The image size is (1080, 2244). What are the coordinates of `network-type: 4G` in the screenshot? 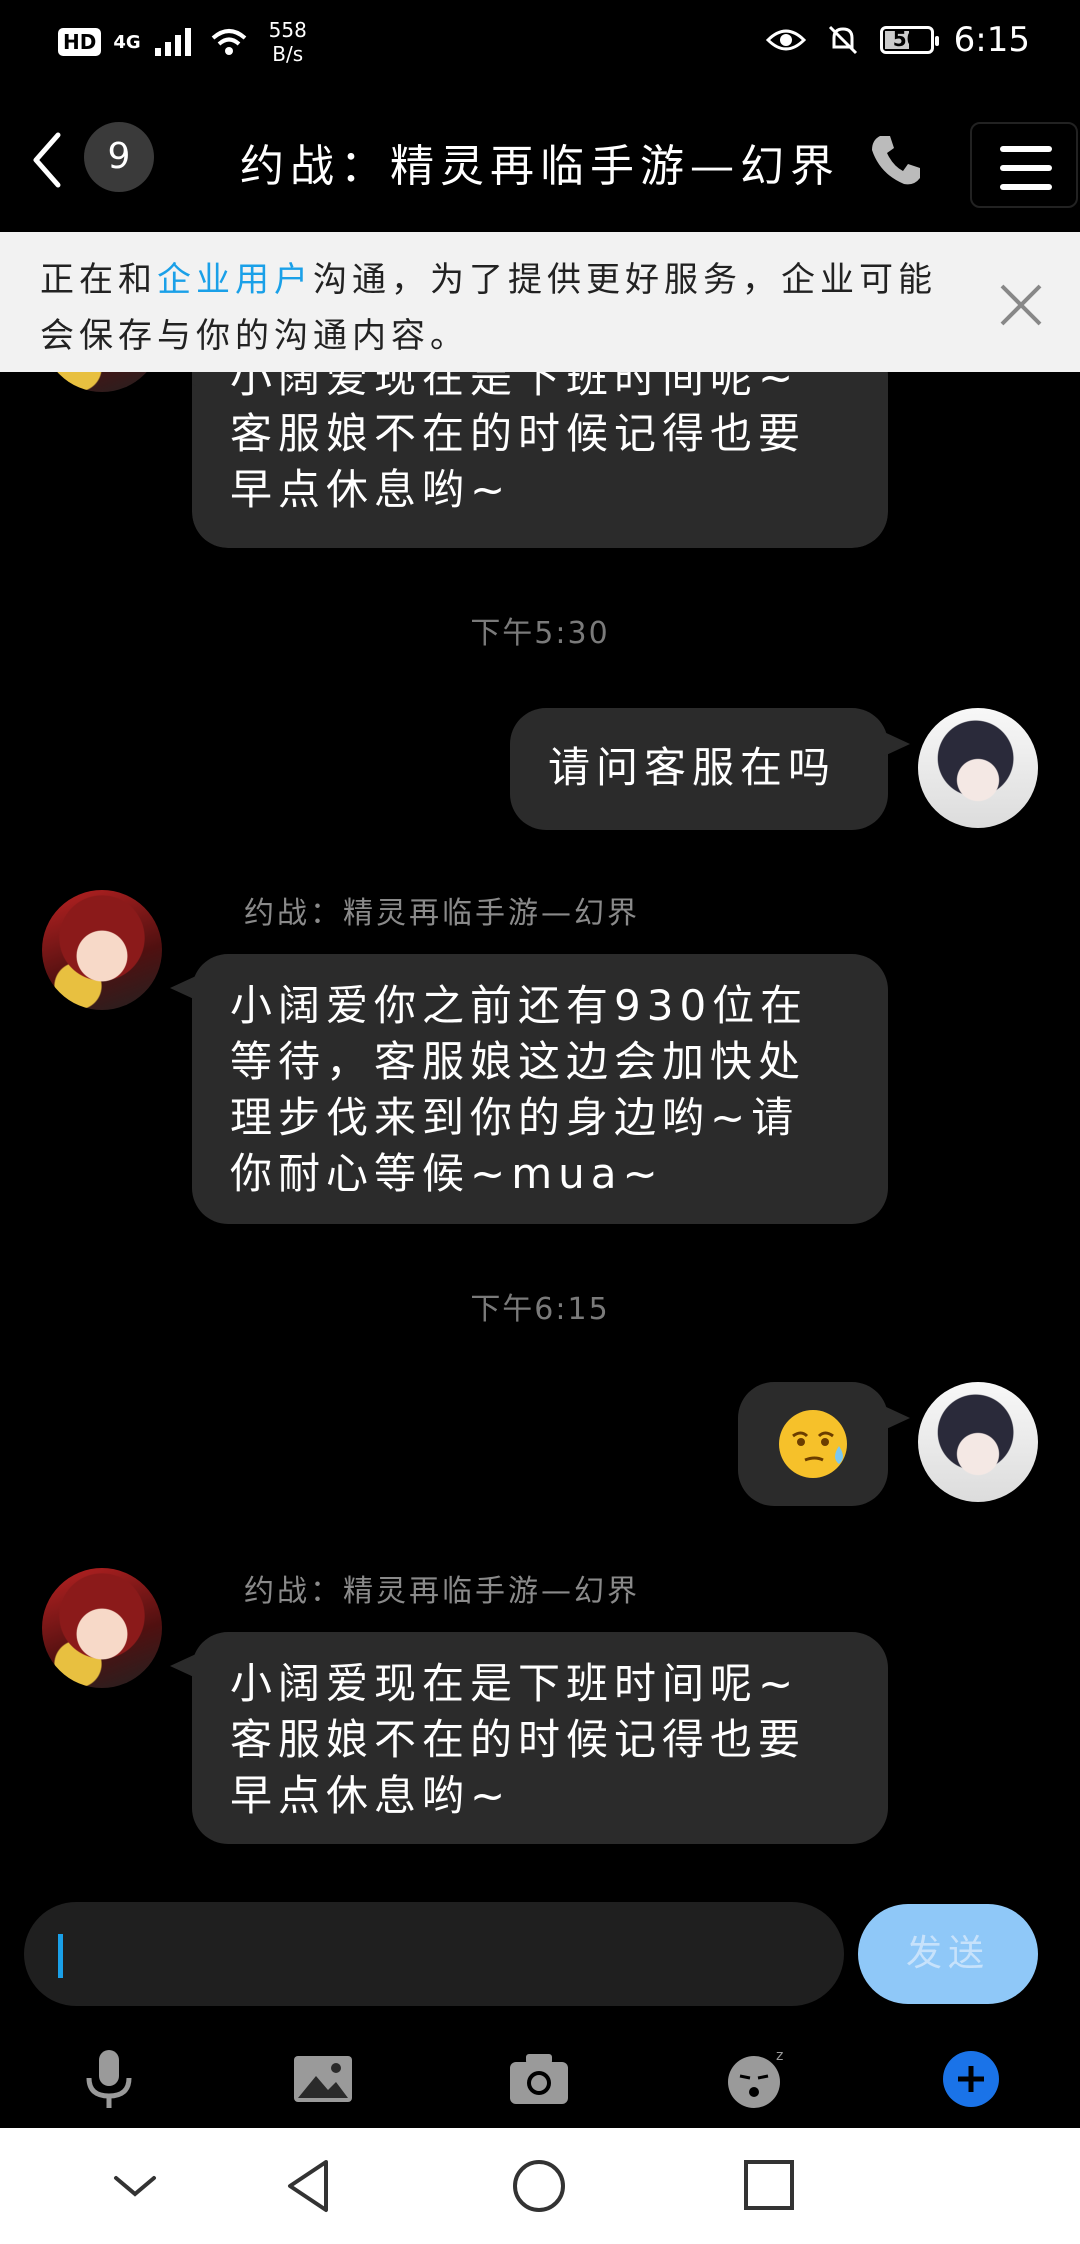 It's located at (127, 42).